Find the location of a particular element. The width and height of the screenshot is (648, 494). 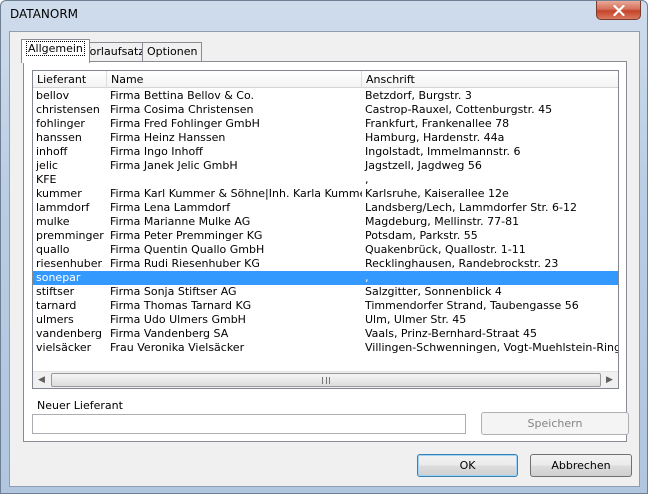

cell-anschrift: Timmendorfer Strand, Taubengasse 56 is located at coordinates (472, 305).